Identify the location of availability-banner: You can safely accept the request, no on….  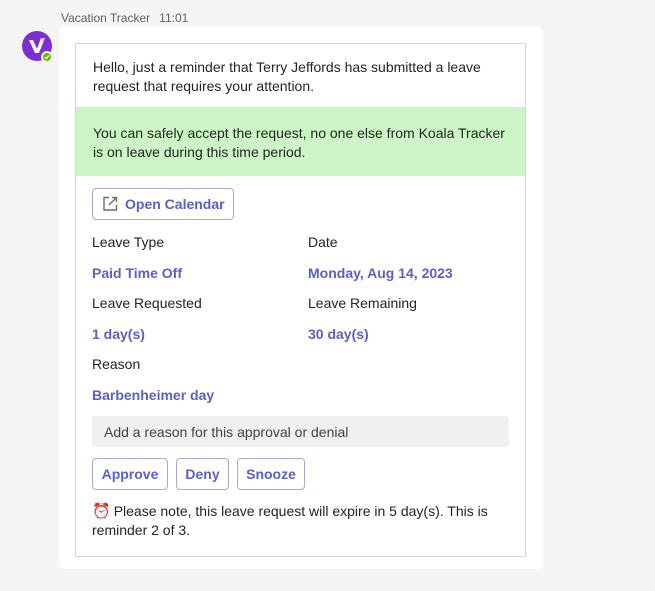
(300, 141).